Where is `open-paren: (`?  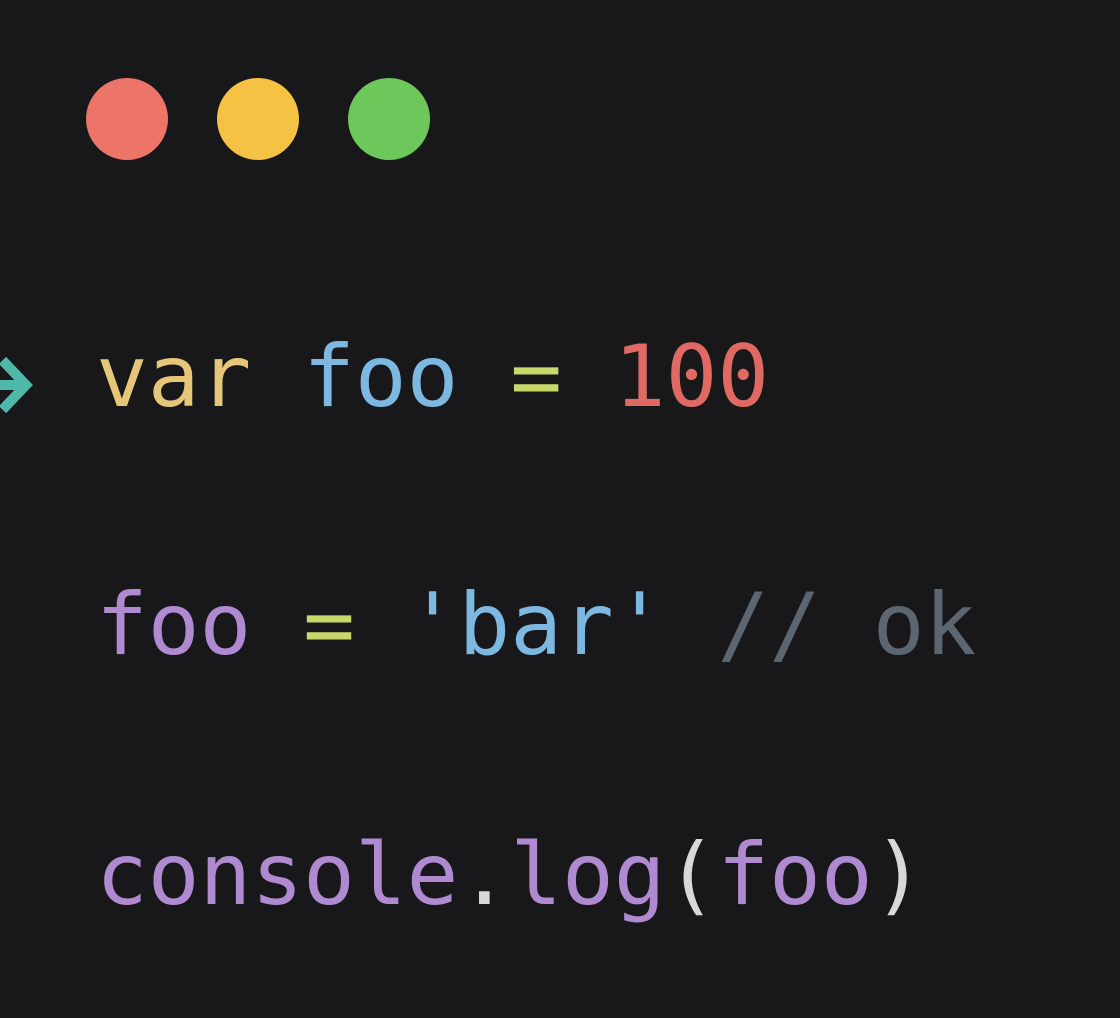
open-paren: ( is located at coordinates (691, 875).